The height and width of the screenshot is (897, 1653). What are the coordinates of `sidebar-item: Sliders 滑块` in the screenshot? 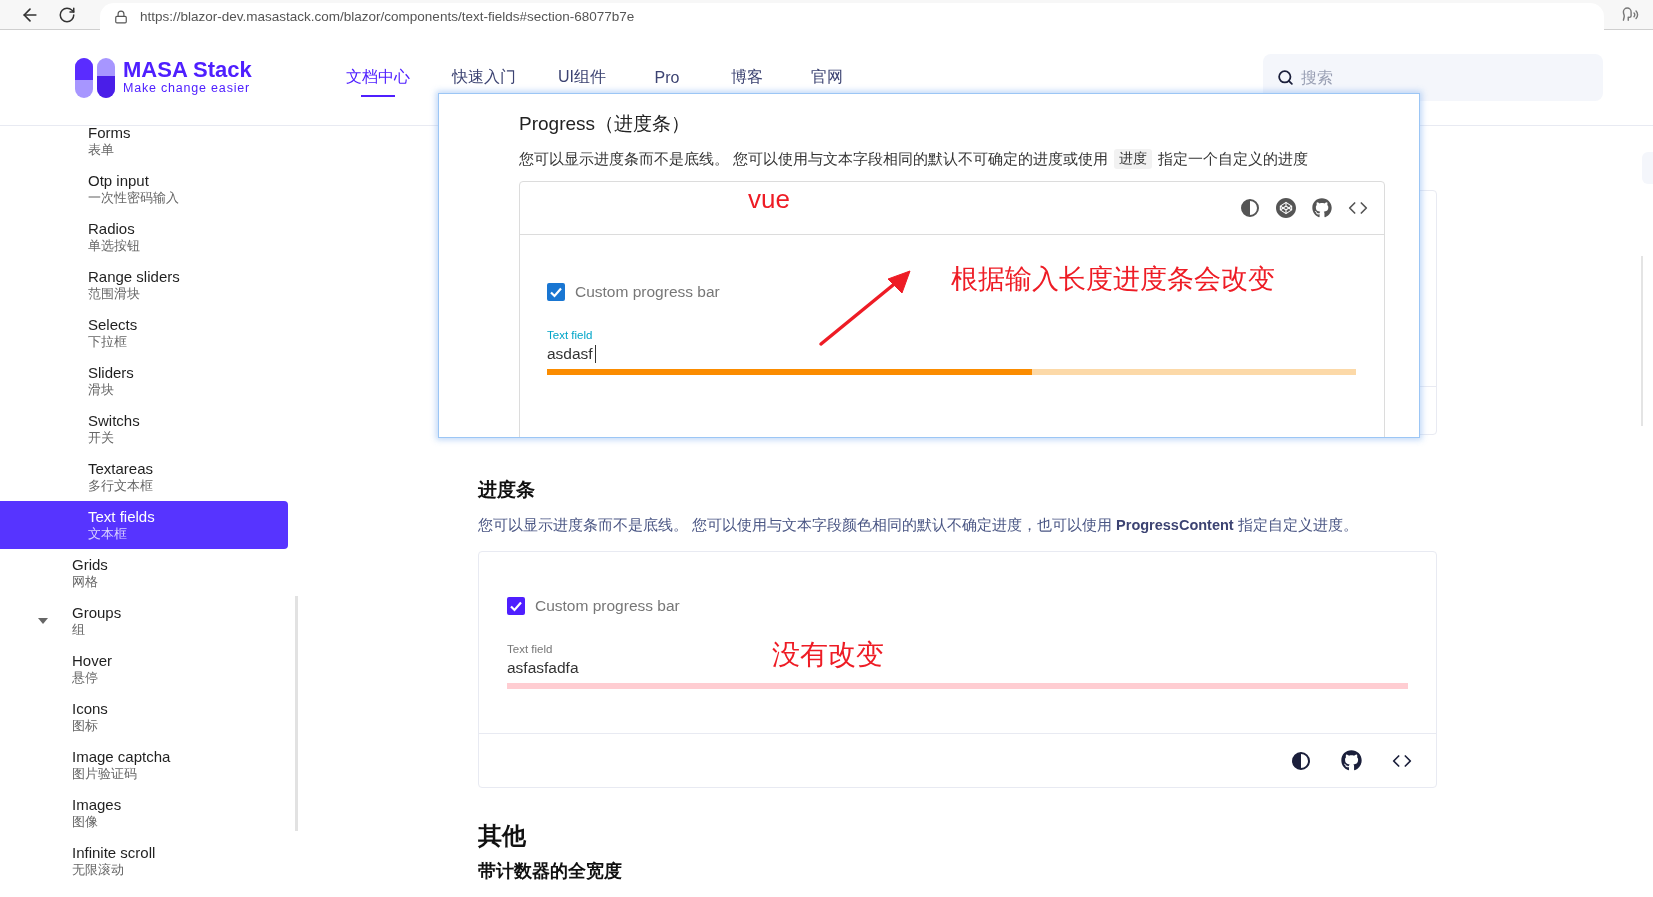 It's located at (144, 381).